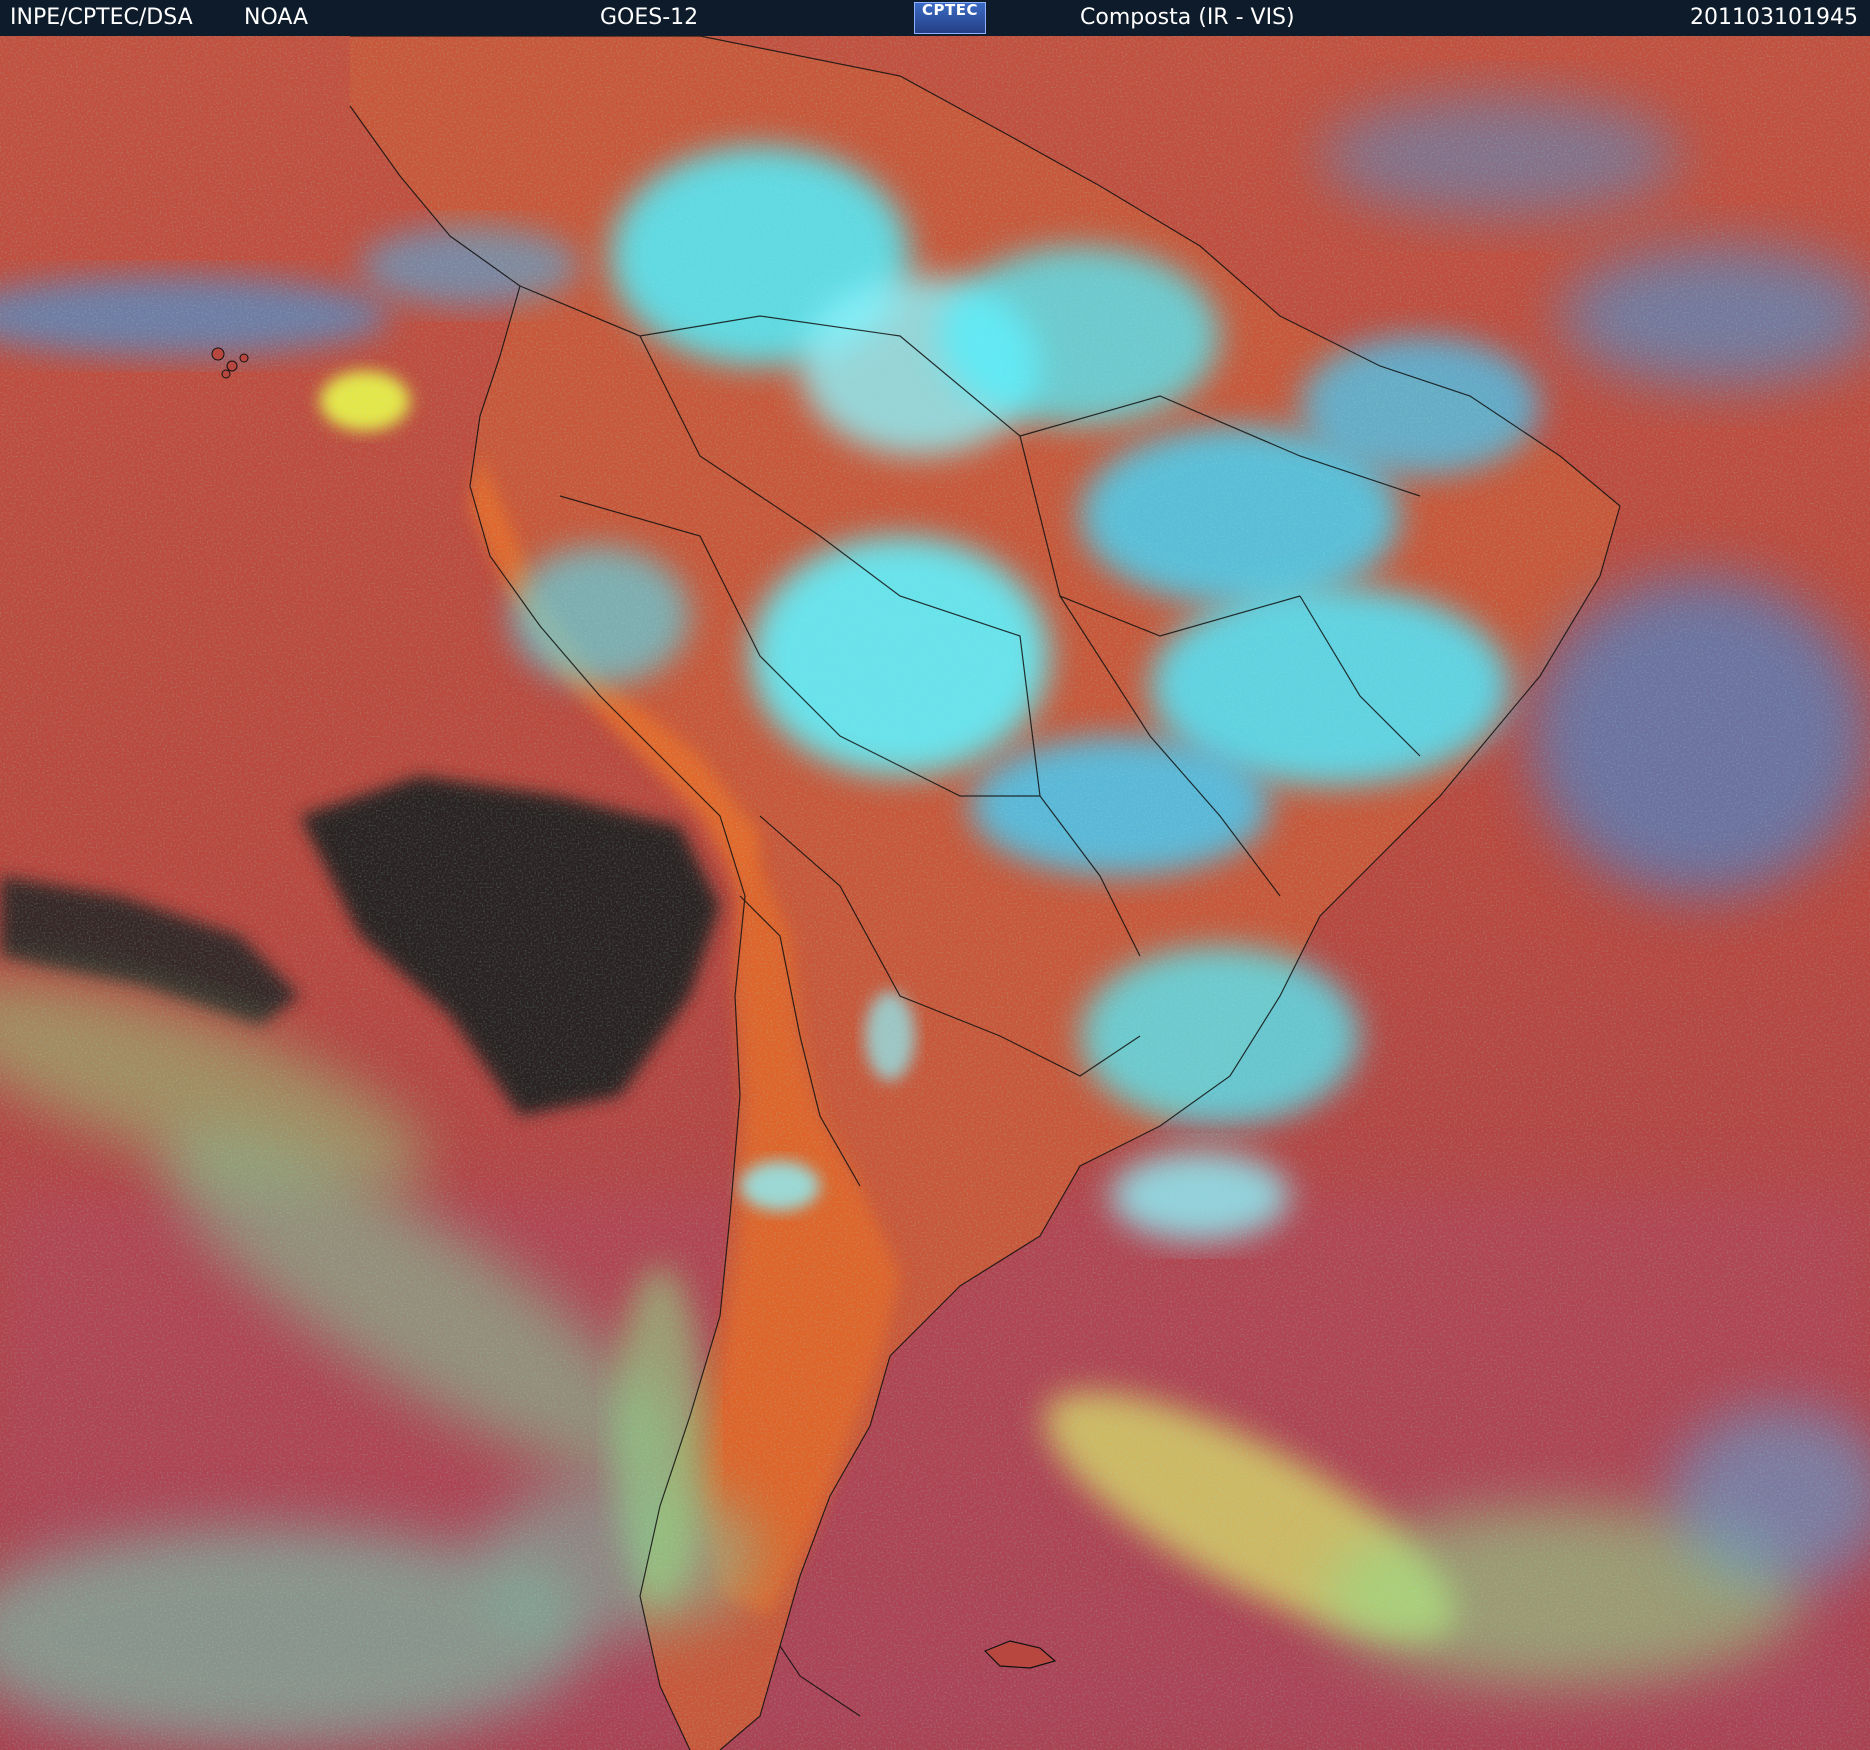 The image size is (1870, 1750). I want to click on agency-label: NOAA, so click(276, 17).